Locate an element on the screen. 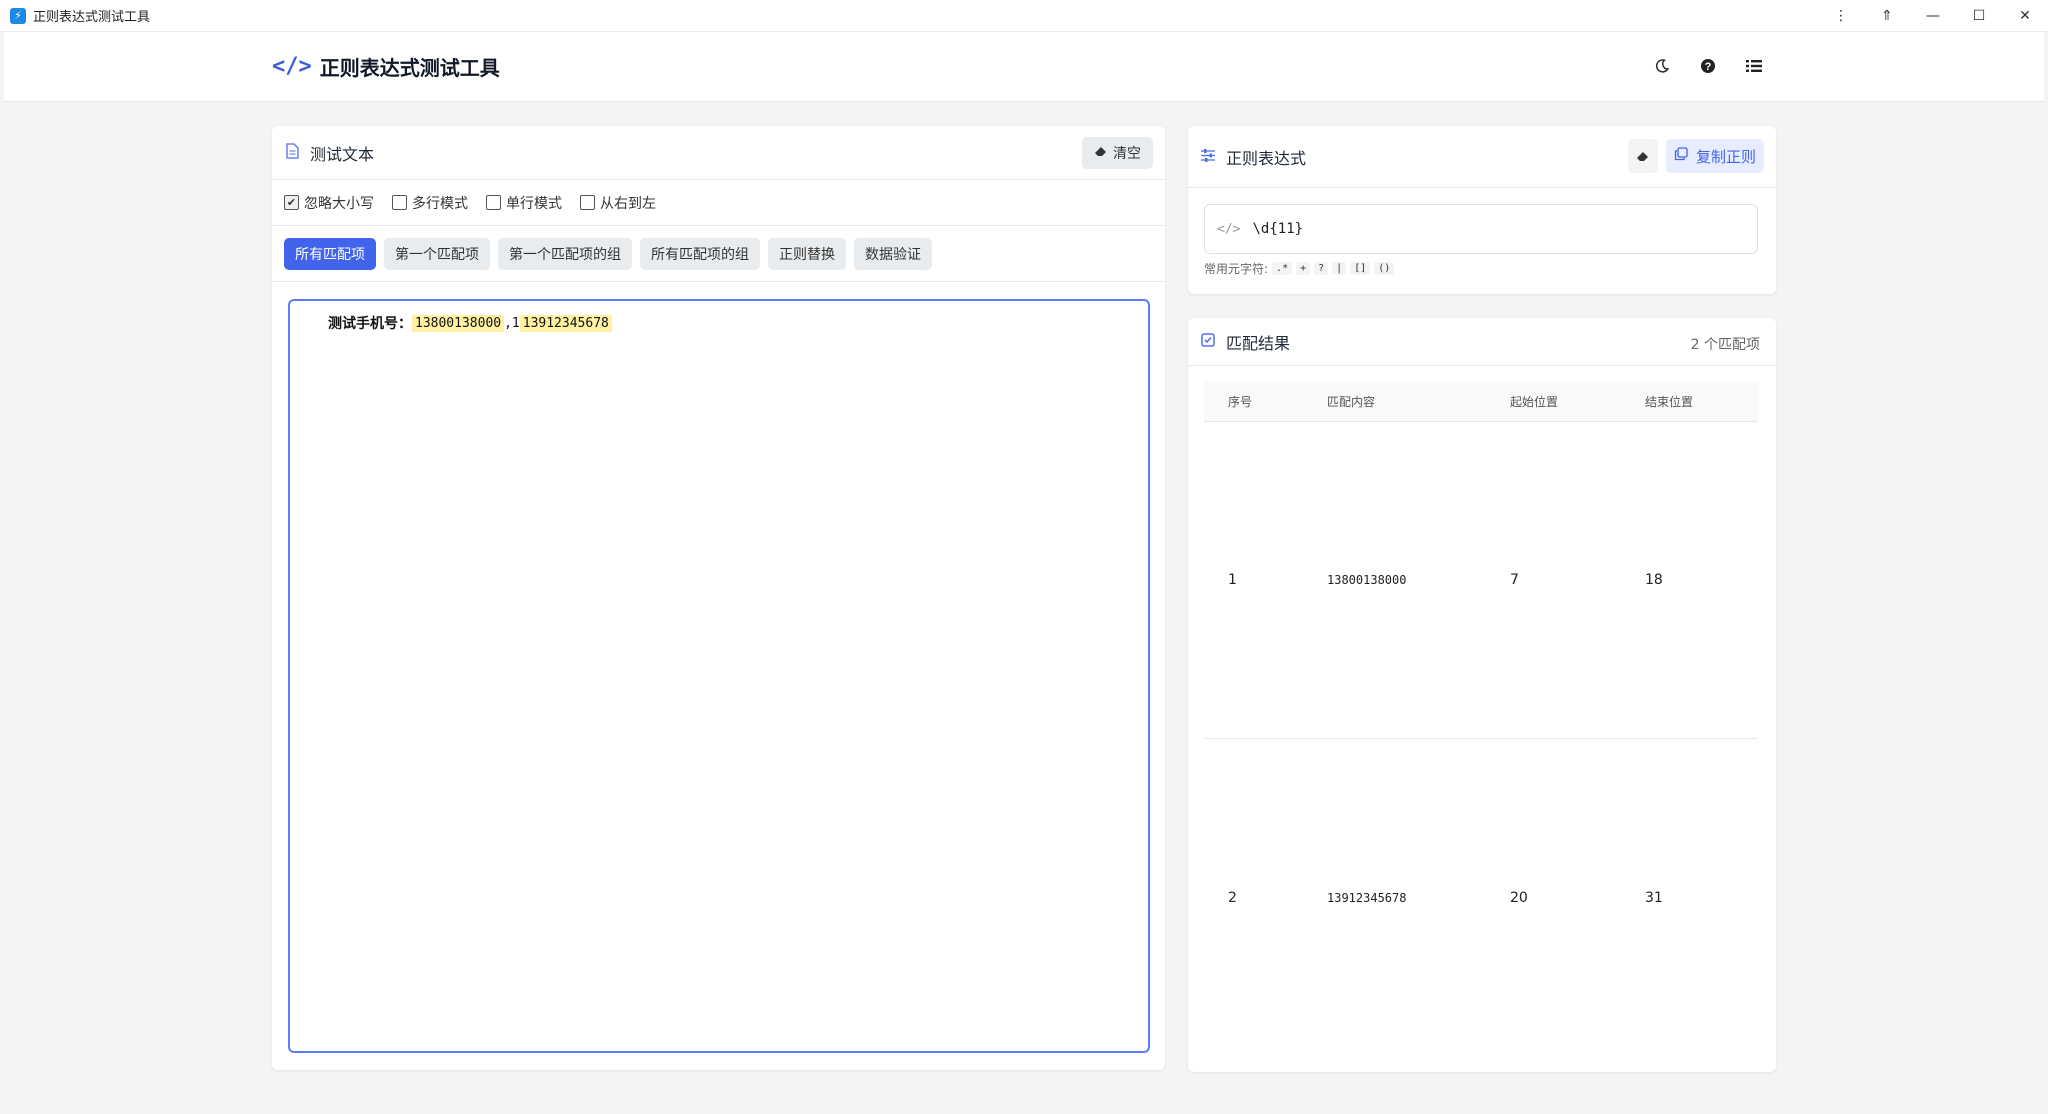 This screenshot has width=2048, height=1114. window-controls: ⋮ ⇑ — ☐ ✕ is located at coordinates (1933, 16).